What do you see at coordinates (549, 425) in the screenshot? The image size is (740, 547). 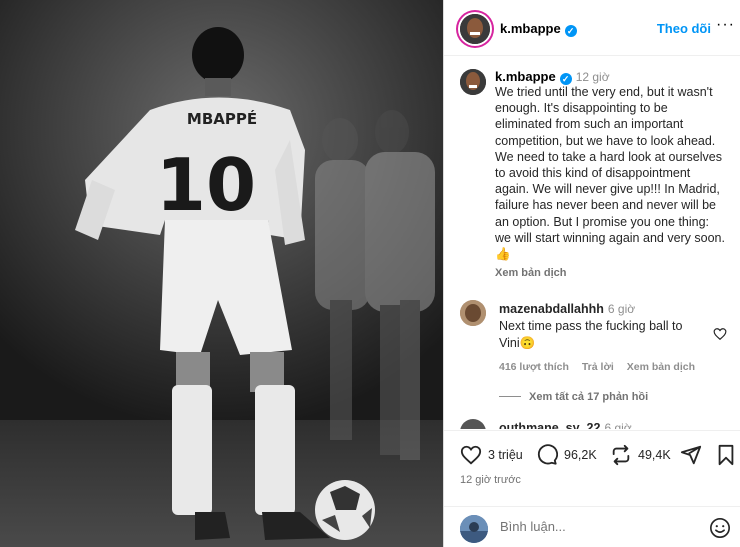 I see `comment-username: outhmane_sy_22` at bounding box center [549, 425].